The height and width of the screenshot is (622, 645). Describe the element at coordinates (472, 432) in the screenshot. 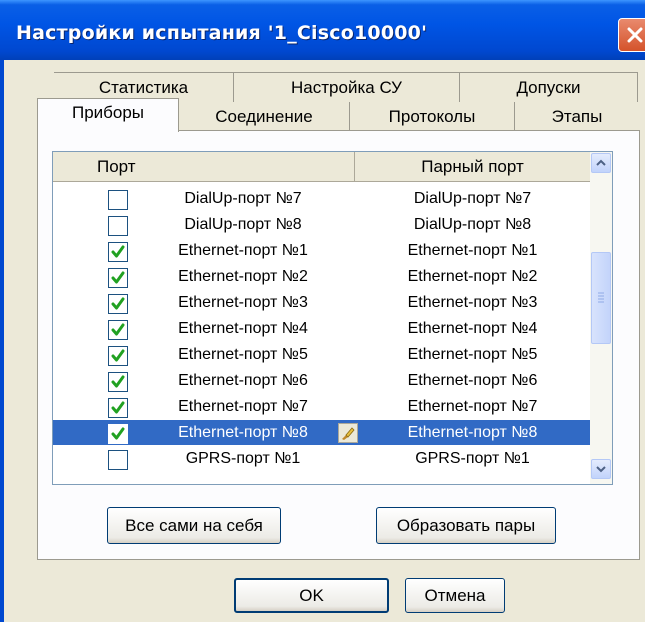

I see `cell-pair-port: Ethernet-порт №8` at that location.